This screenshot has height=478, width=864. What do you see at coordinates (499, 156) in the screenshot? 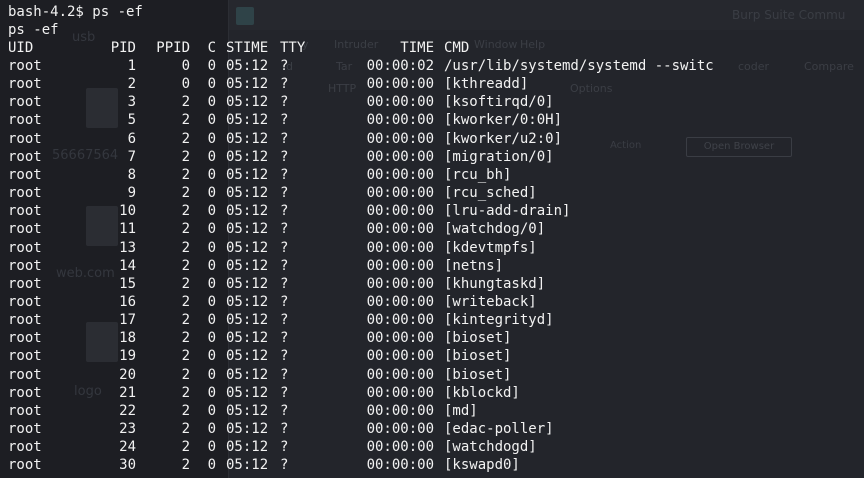
I see `cell-cmd: [migration/0]` at bounding box center [499, 156].